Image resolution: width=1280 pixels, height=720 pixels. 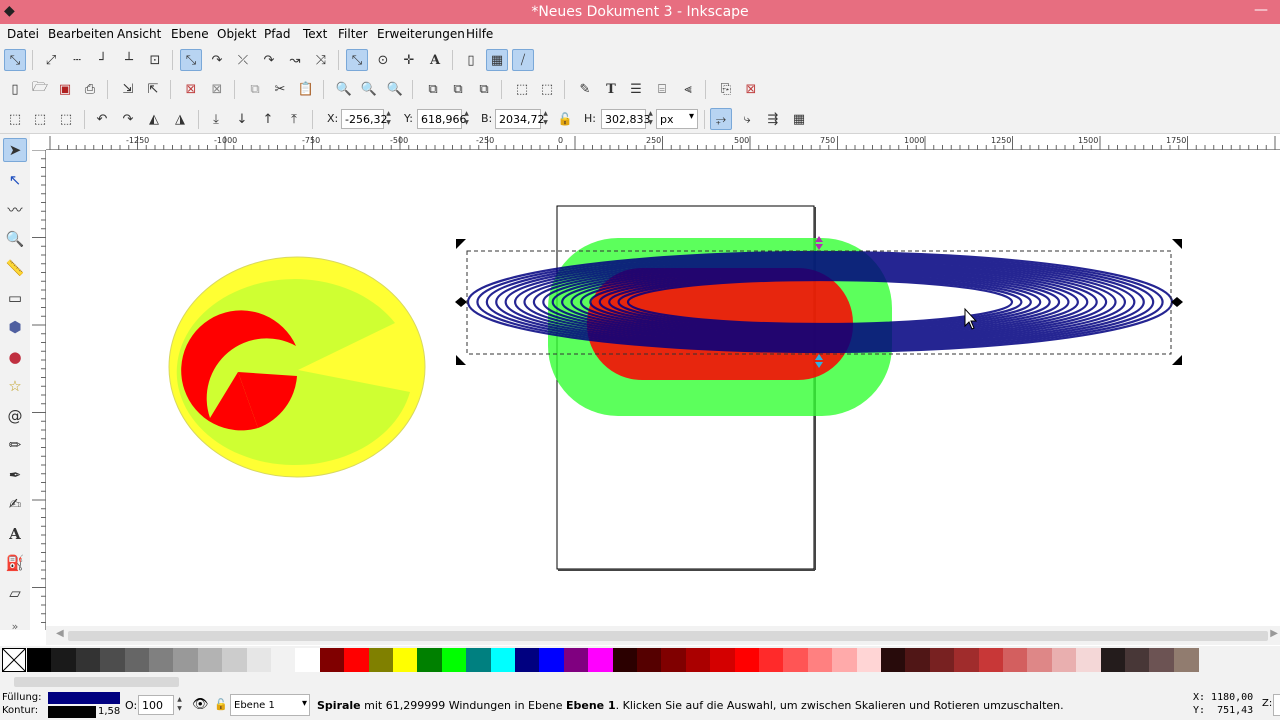 What do you see at coordinates (243, 60) in the screenshot?
I see `snap-intersection-icon: ⤫` at bounding box center [243, 60].